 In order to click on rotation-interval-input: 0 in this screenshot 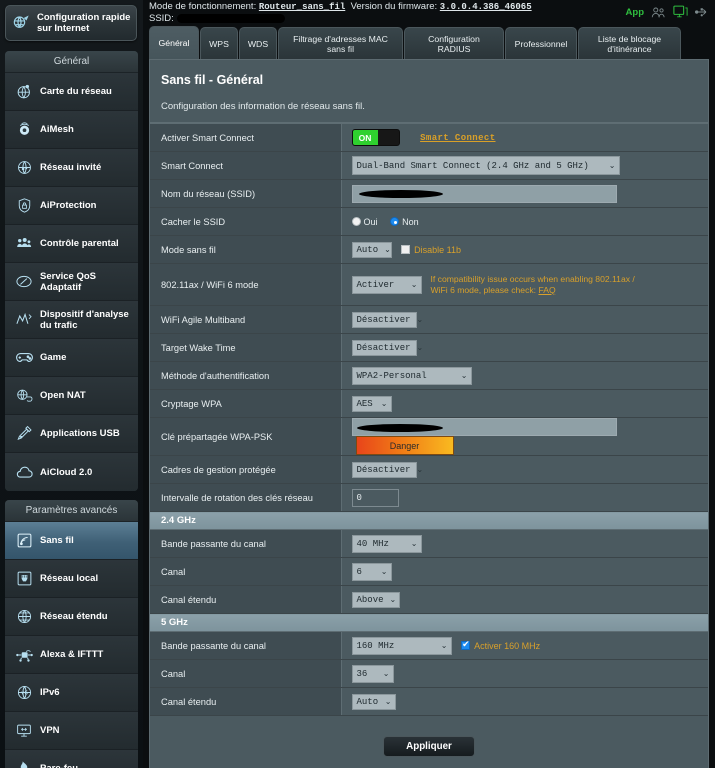, I will do `click(375, 497)`.